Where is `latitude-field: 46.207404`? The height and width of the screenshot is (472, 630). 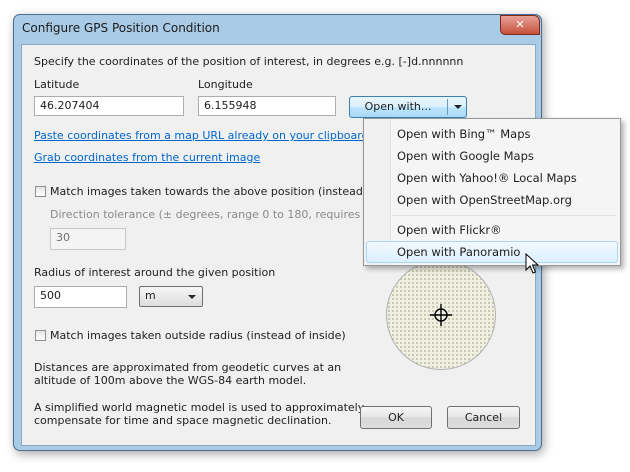
latitude-field: 46.207404 is located at coordinates (109, 106).